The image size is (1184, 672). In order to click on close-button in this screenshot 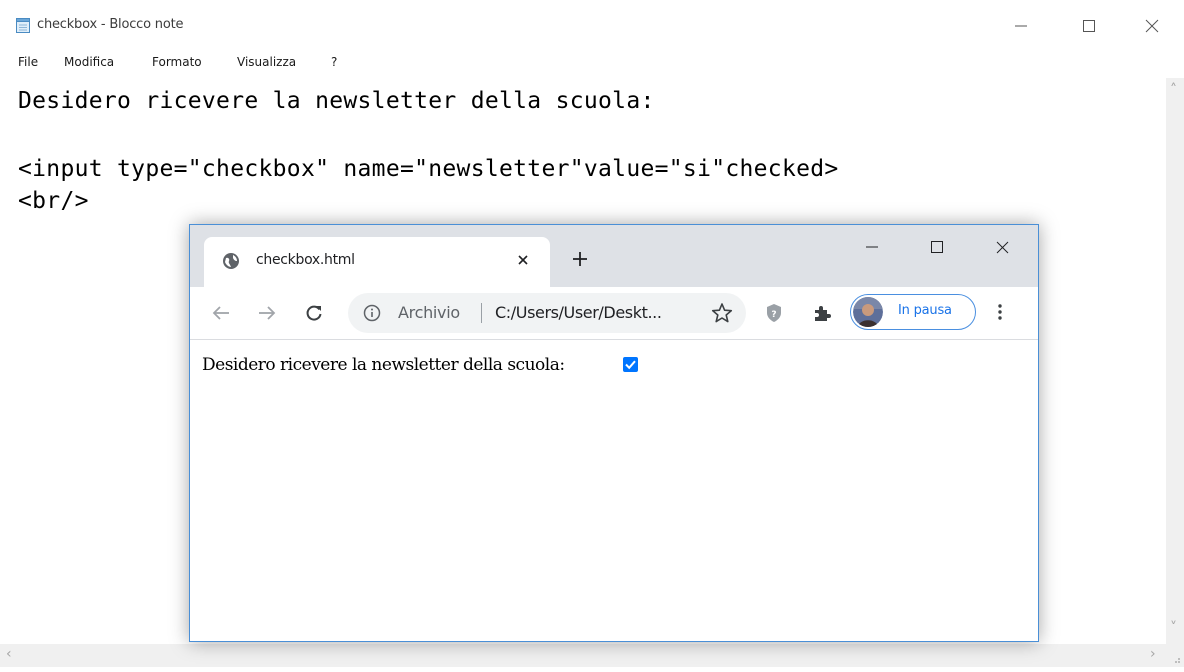, I will do `click(1152, 26)`.